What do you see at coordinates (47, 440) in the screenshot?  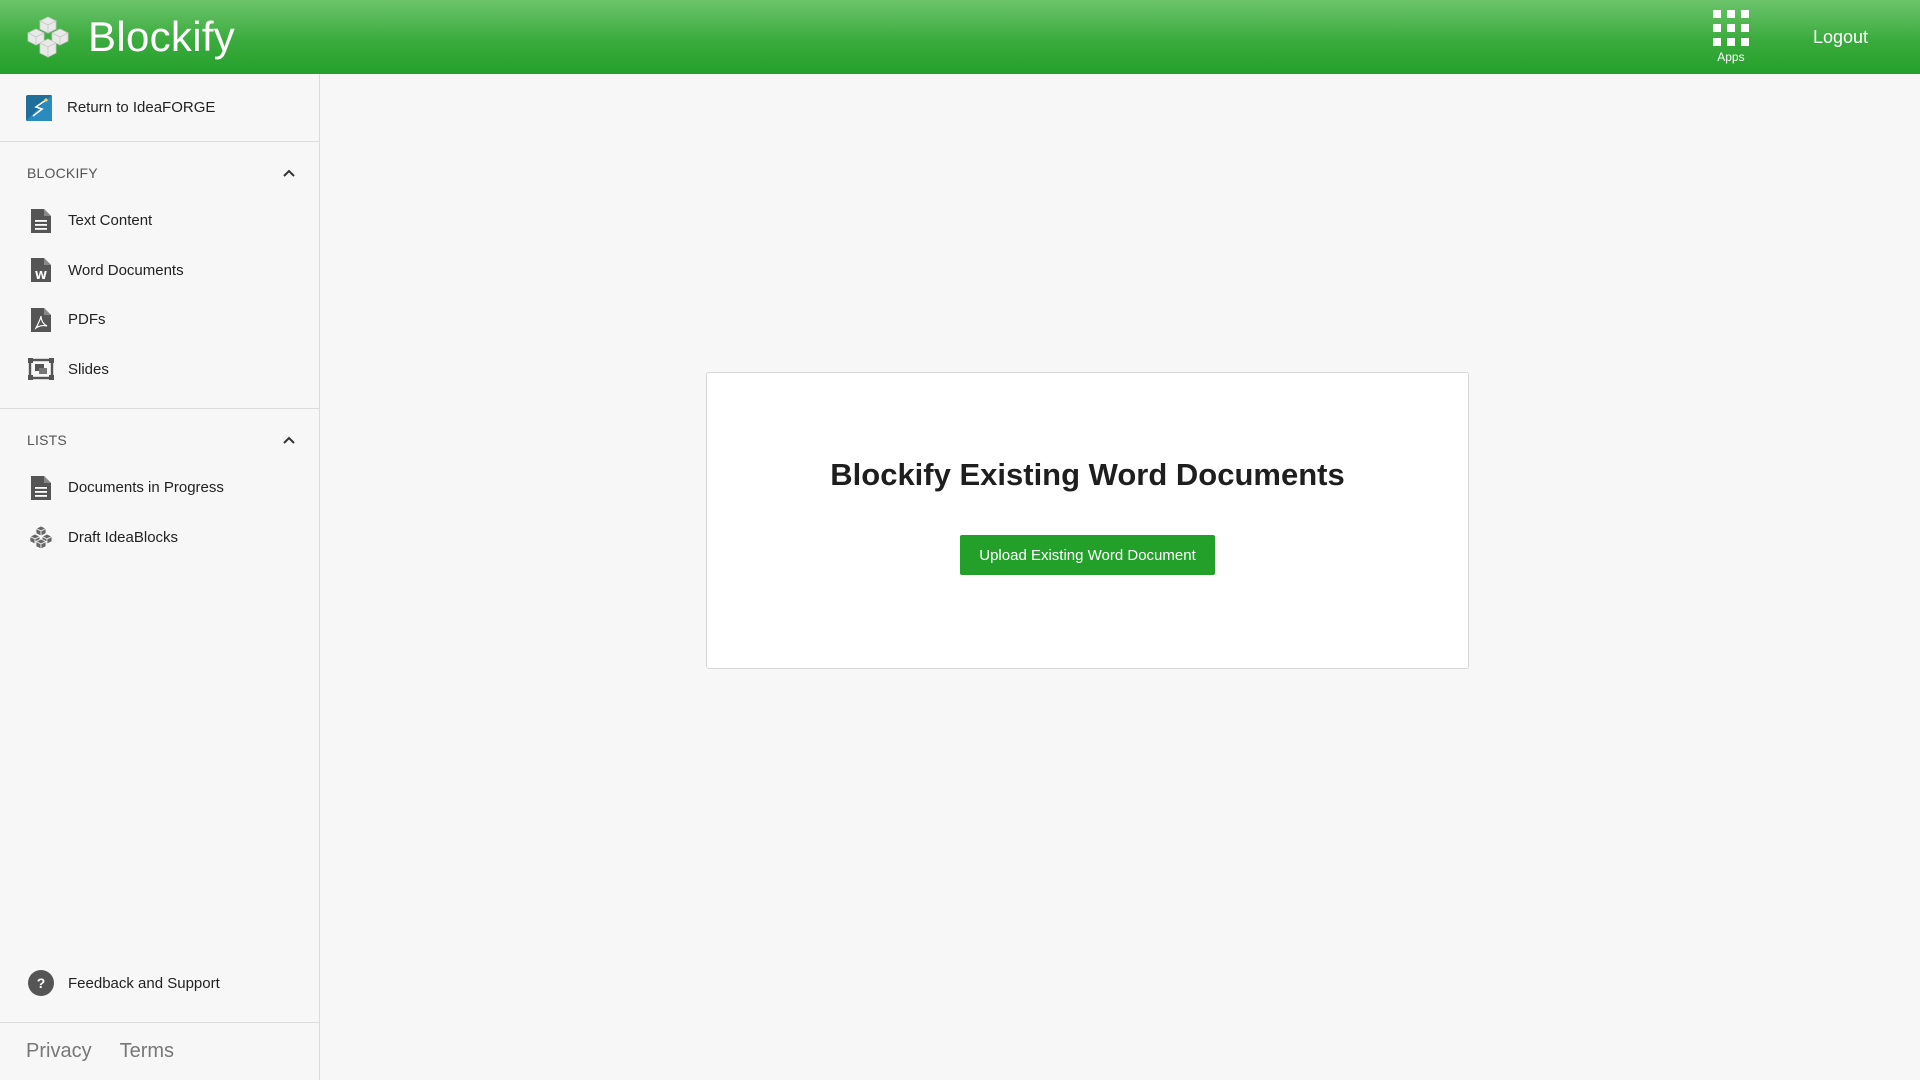 I see `section-title: LISTS` at bounding box center [47, 440].